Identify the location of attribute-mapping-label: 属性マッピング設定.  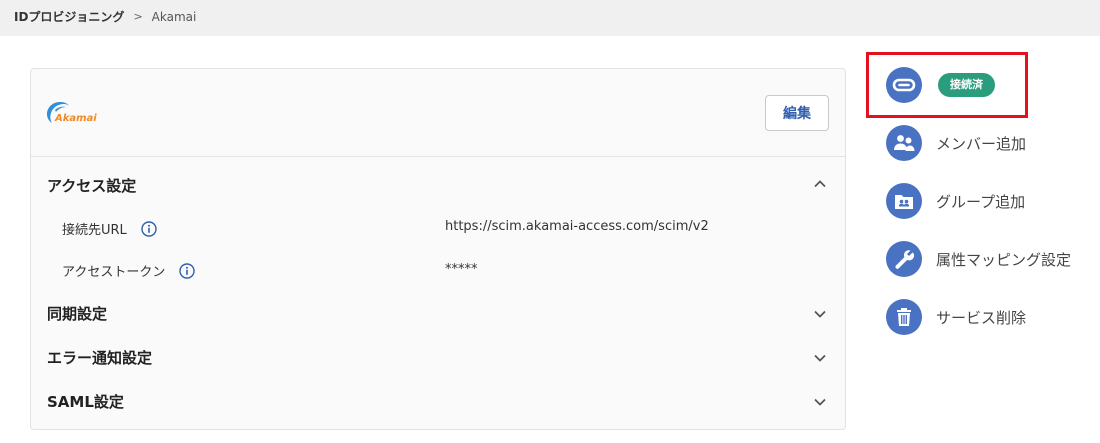
(1004, 259).